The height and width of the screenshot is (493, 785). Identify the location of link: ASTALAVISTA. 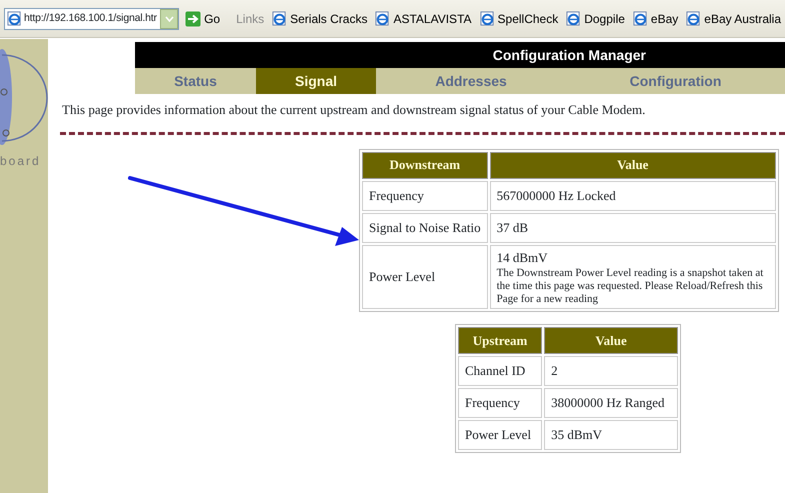
(423, 19).